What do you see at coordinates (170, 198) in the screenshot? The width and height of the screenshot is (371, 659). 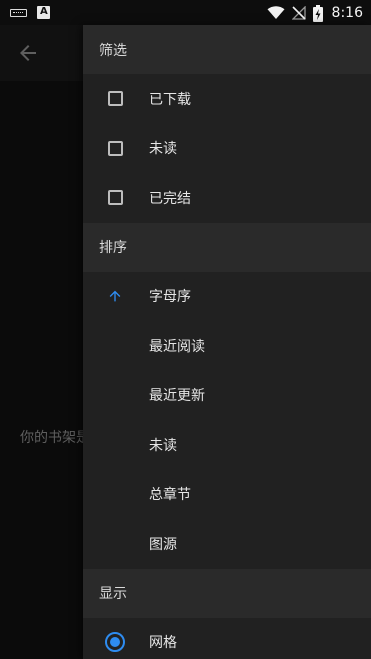 I see `filter-item-label: 已完结` at bounding box center [170, 198].